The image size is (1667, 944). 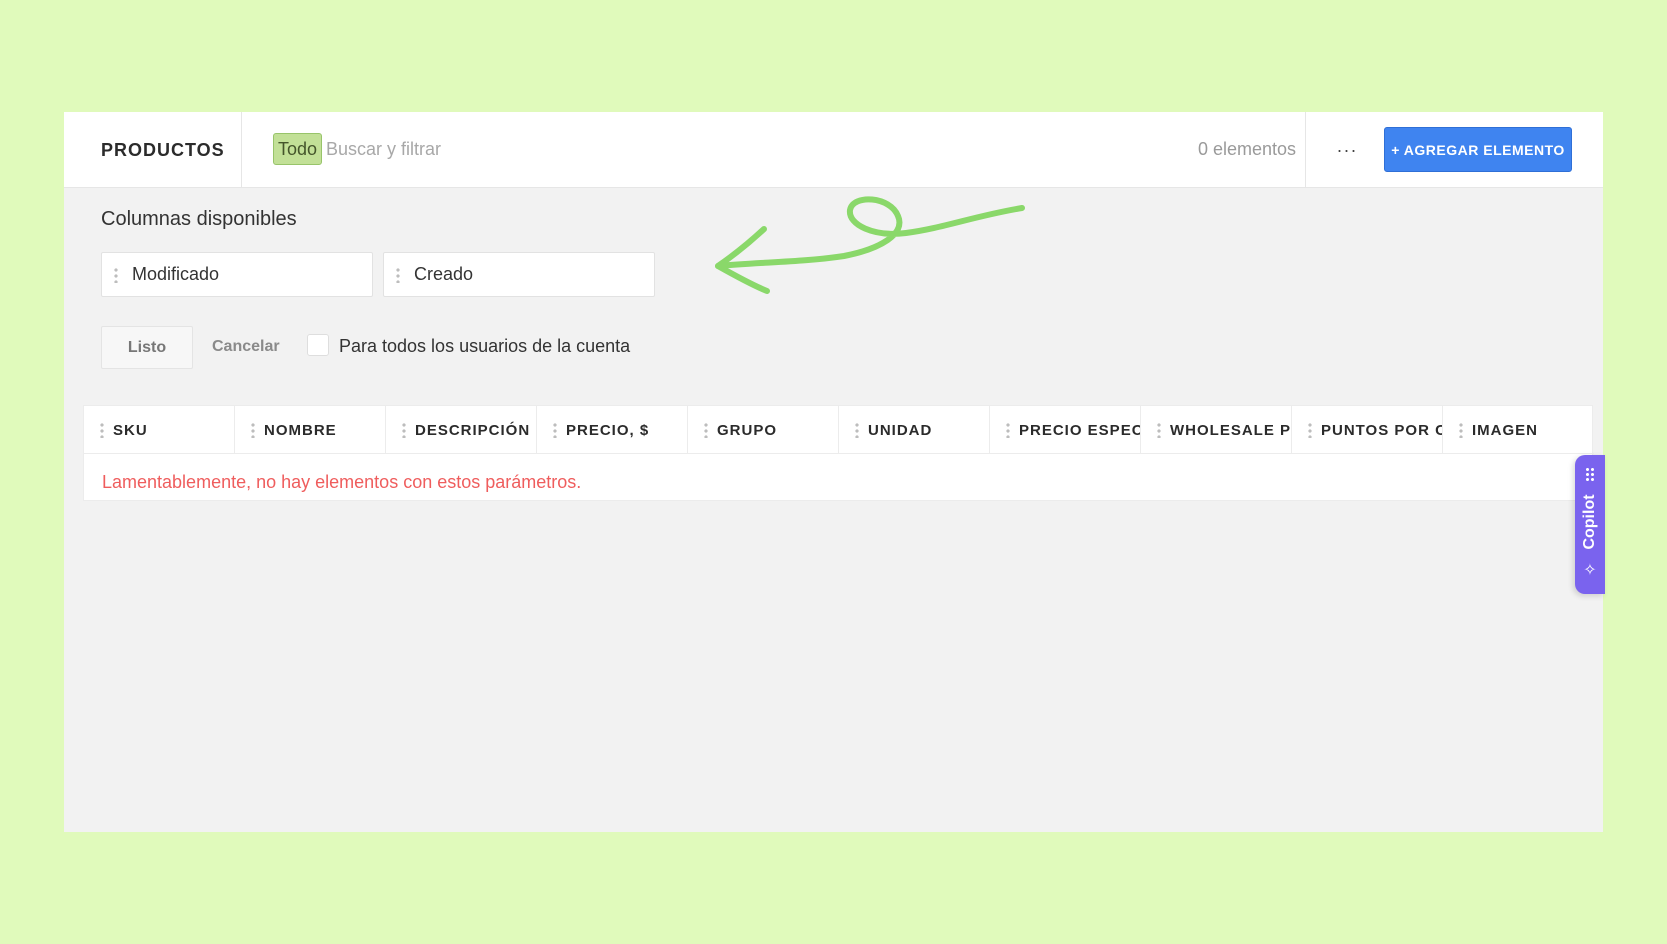 What do you see at coordinates (900, 430) in the screenshot?
I see `column-header-label: UNIDAD` at bounding box center [900, 430].